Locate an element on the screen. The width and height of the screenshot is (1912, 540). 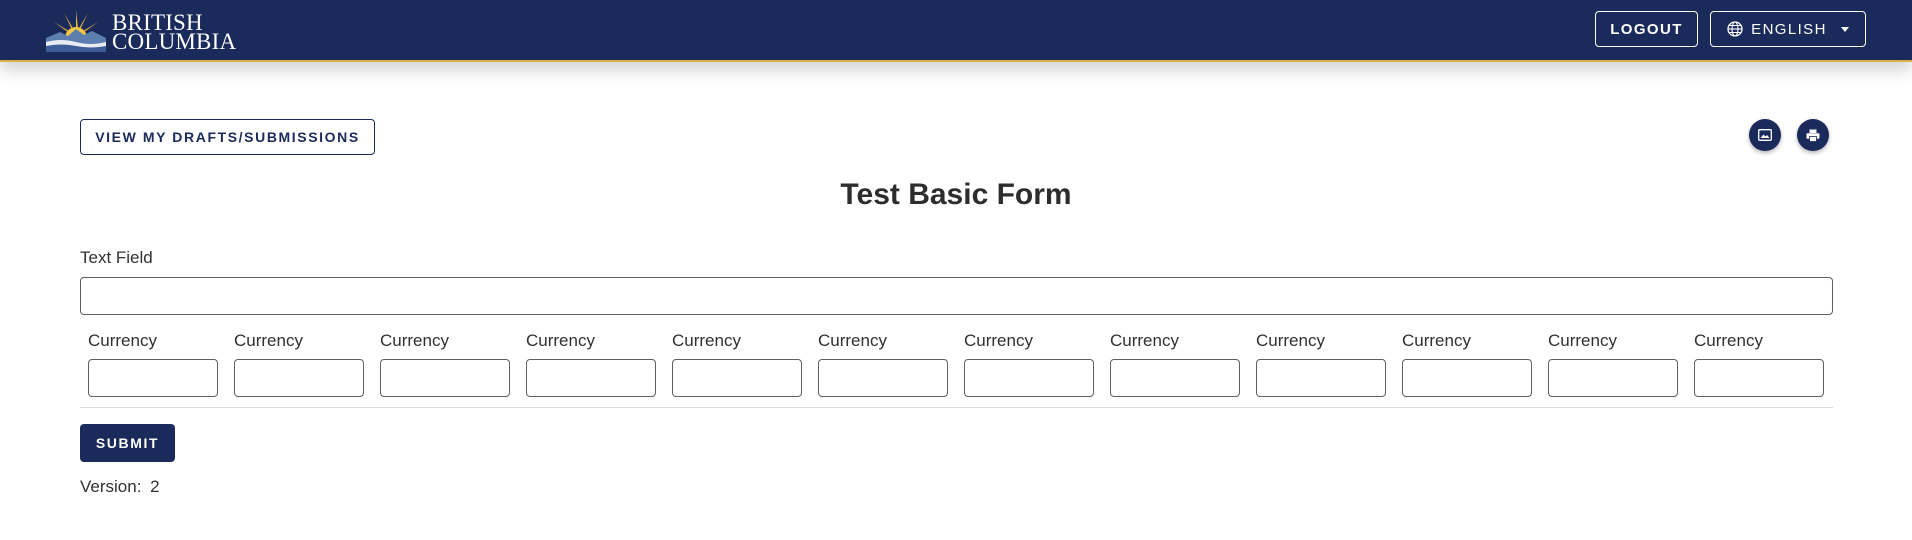
bc-logo-wordmark: BRITISH COLUMBIA is located at coordinates (174, 32).